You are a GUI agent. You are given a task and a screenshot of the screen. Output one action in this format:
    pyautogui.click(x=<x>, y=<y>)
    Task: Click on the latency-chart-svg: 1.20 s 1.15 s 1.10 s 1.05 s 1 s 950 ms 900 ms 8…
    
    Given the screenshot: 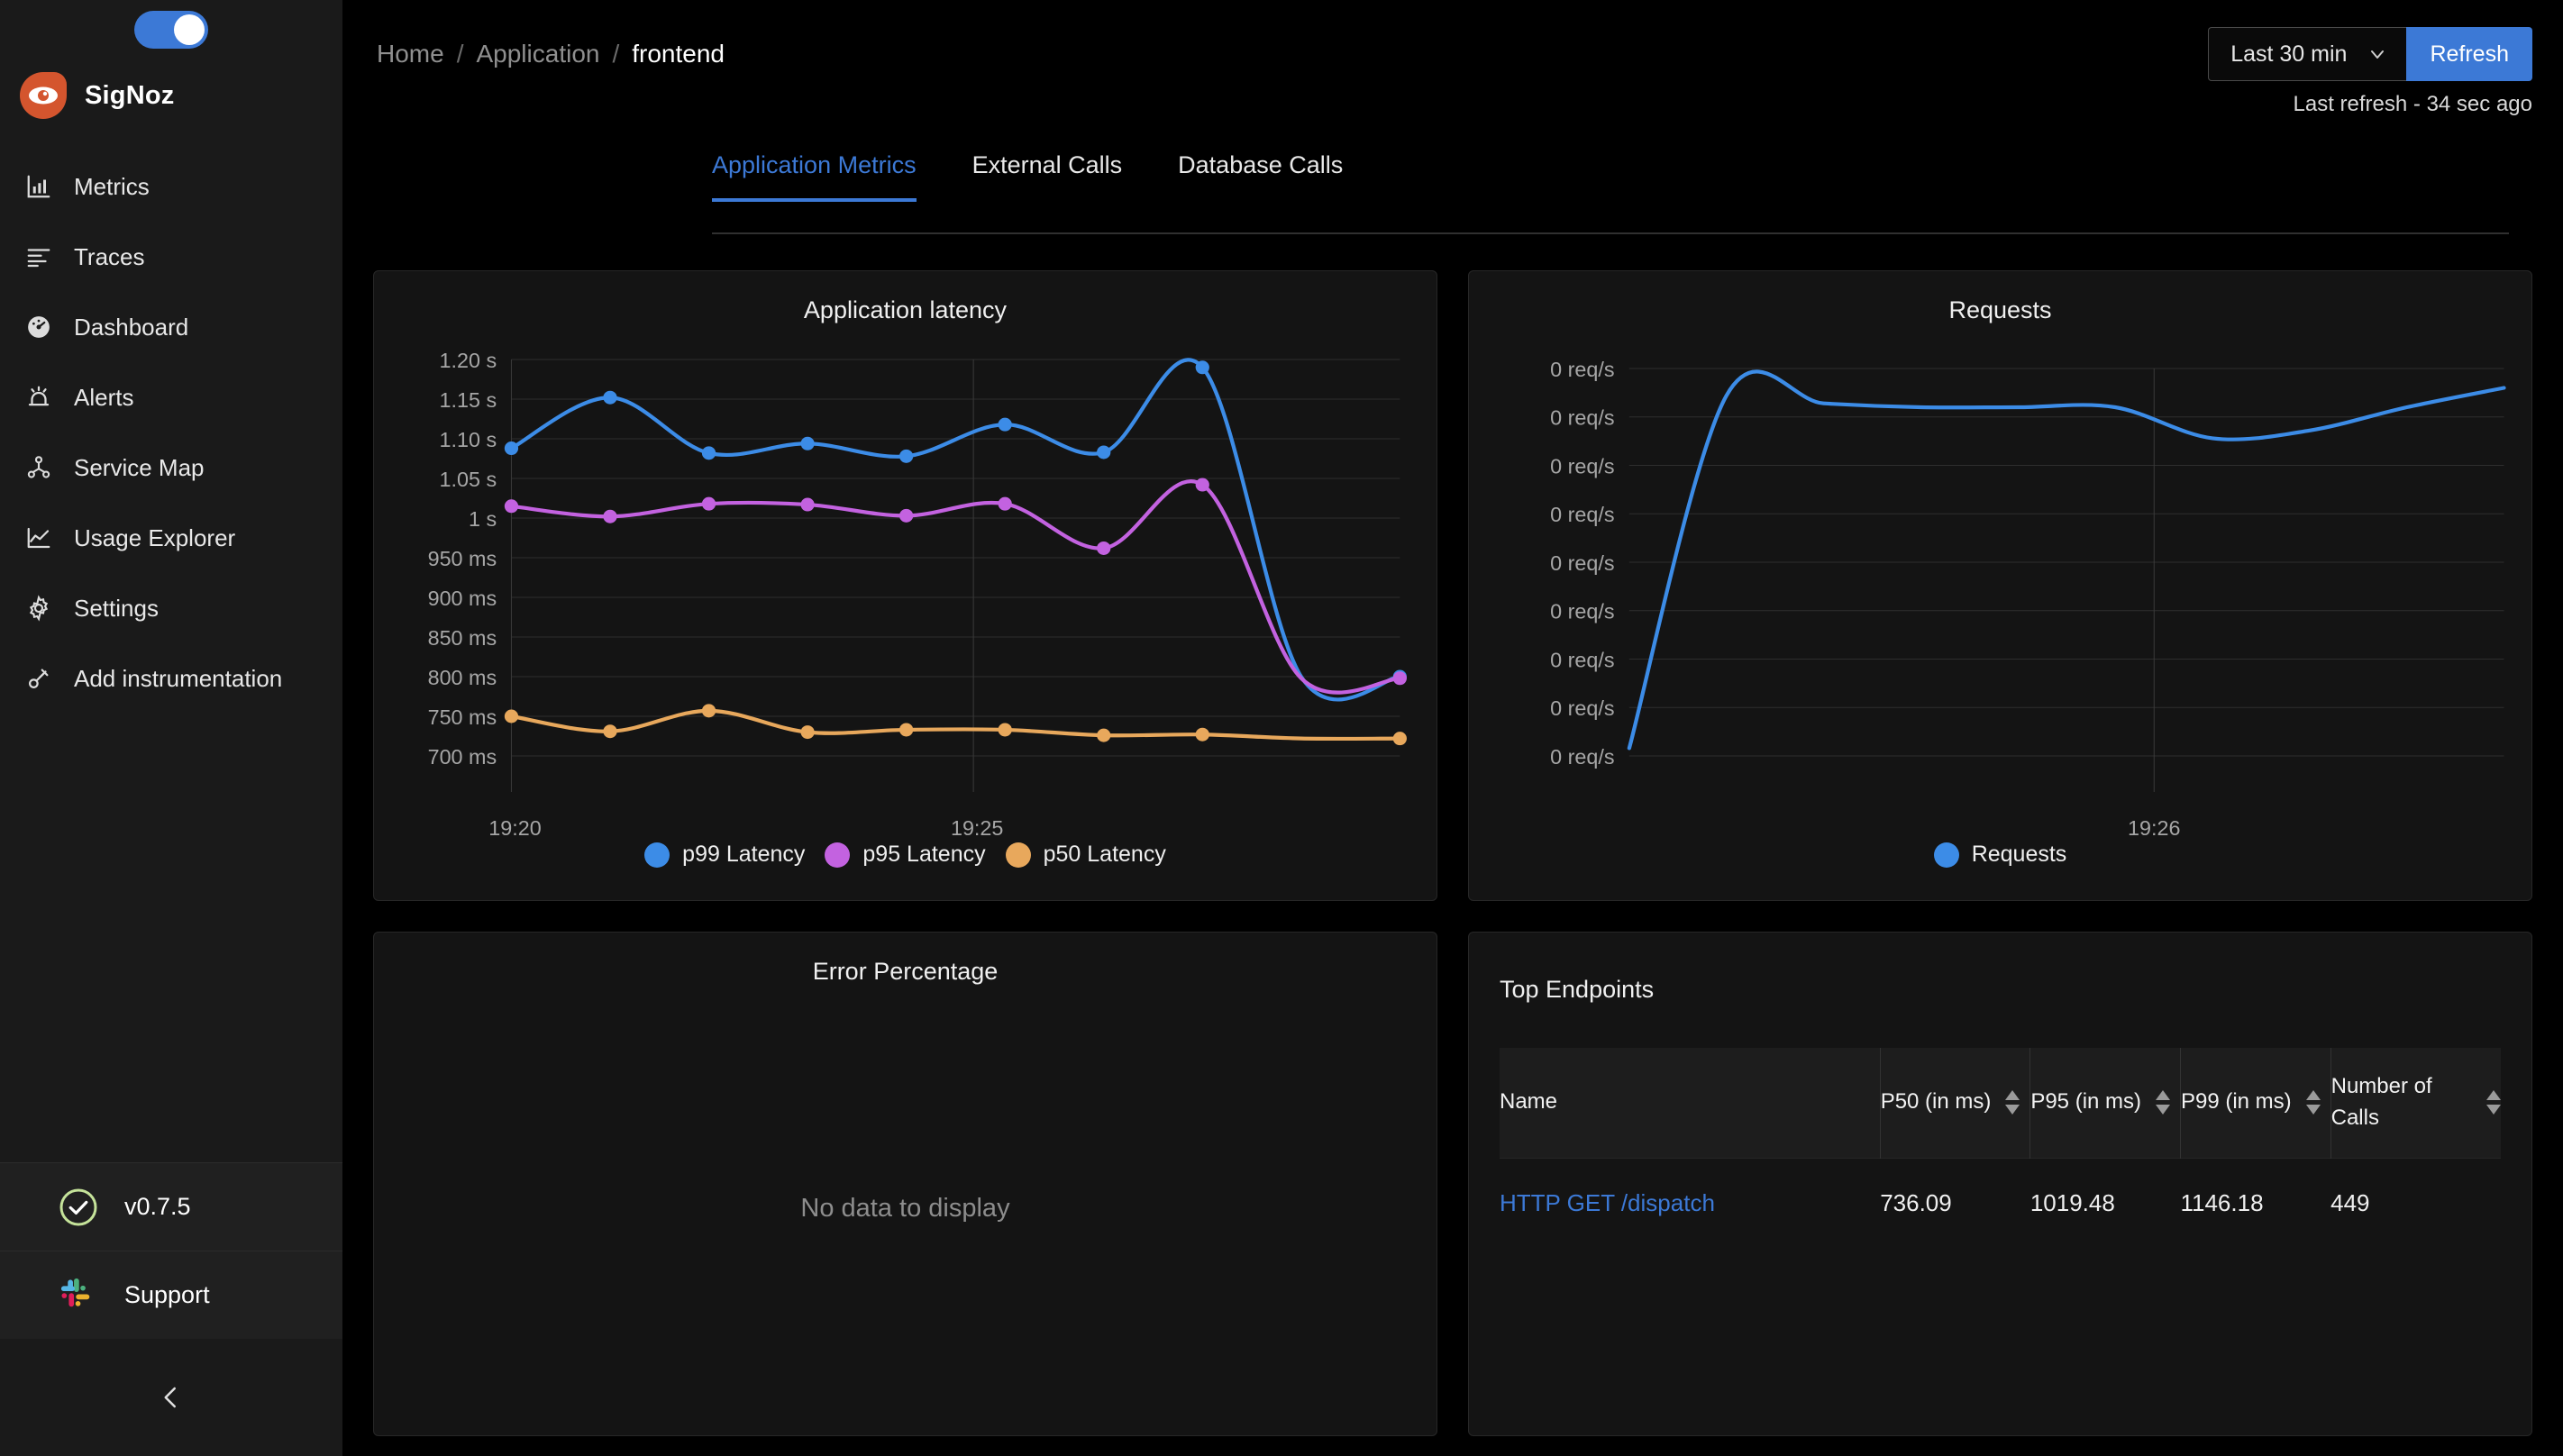 What is the action you would take?
    pyautogui.click(x=917, y=594)
    